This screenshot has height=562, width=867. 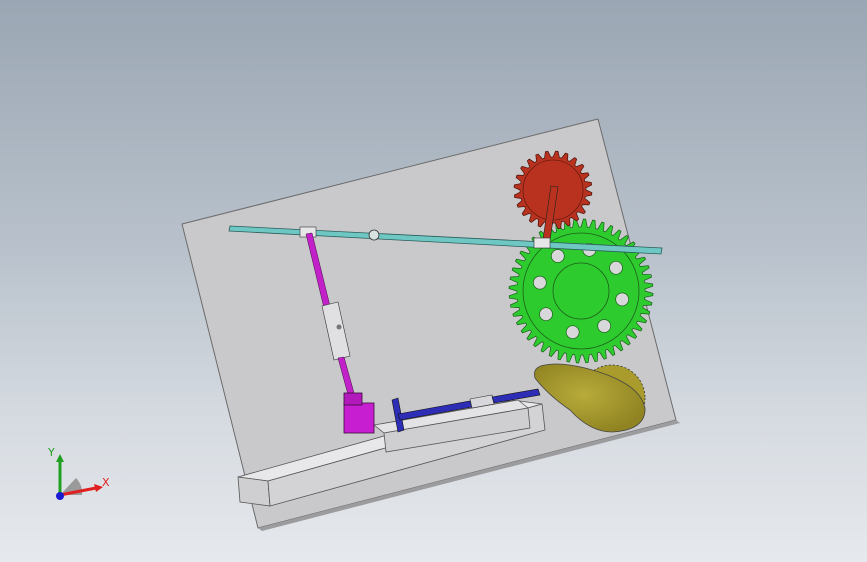 What do you see at coordinates (78, 473) in the screenshot?
I see `view-triad: Y X` at bounding box center [78, 473].